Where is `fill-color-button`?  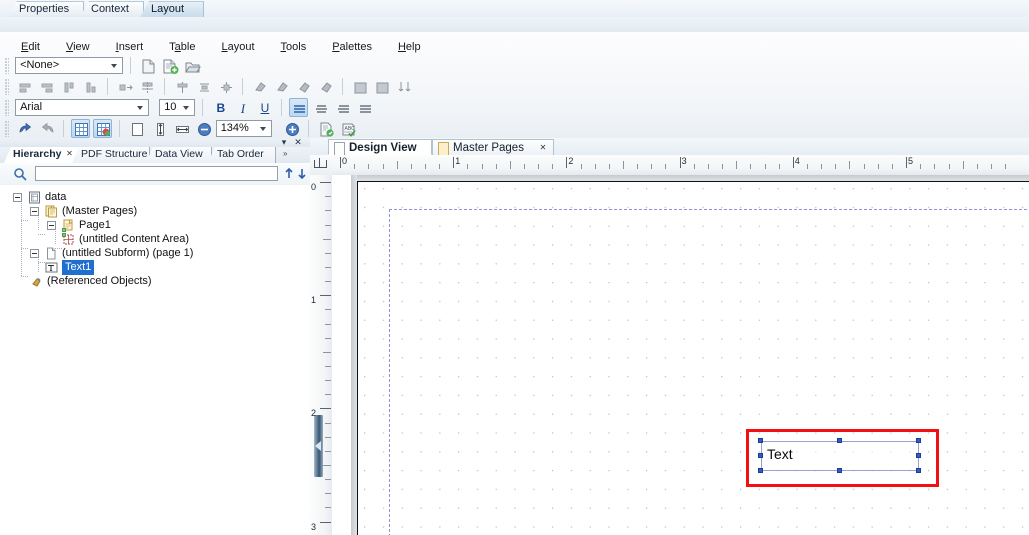
fill-color-button is located at coordinates (359, 86).